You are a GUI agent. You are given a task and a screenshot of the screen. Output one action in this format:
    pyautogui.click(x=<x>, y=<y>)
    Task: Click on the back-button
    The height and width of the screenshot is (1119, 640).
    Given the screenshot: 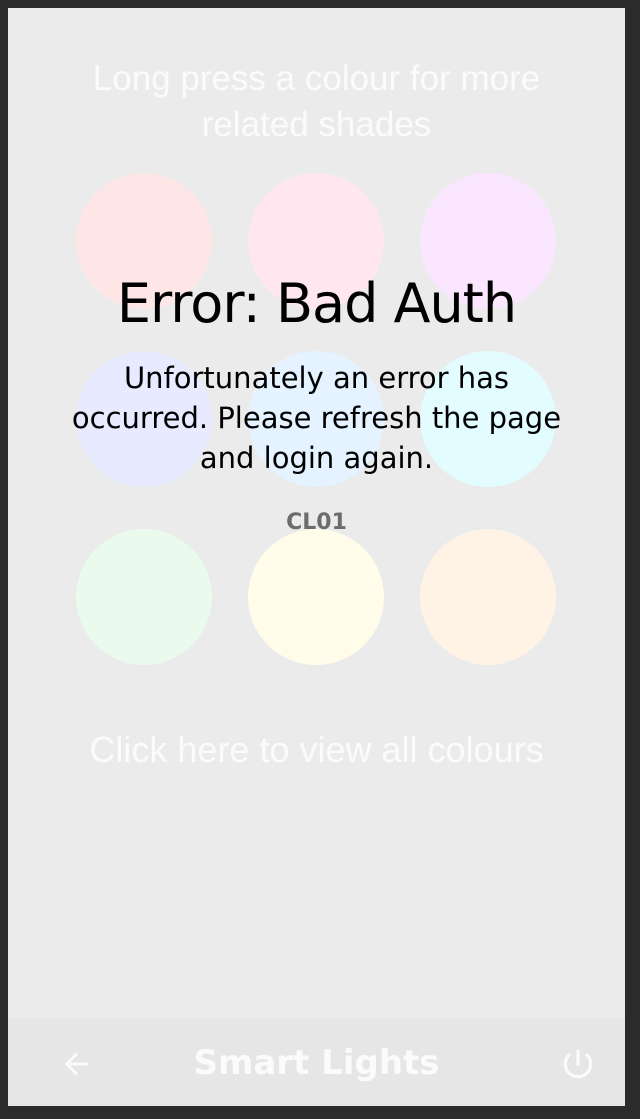 What is the action you would take?
    pyautogui.click(x=76, y=1064)
    